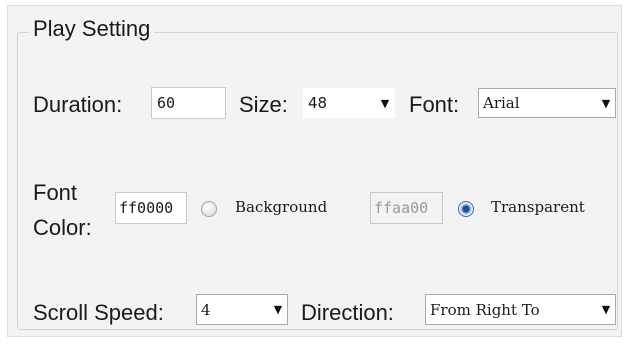 This screenshot has height=347, width=632. I want to click on size-value: 48, so click(318, 103).